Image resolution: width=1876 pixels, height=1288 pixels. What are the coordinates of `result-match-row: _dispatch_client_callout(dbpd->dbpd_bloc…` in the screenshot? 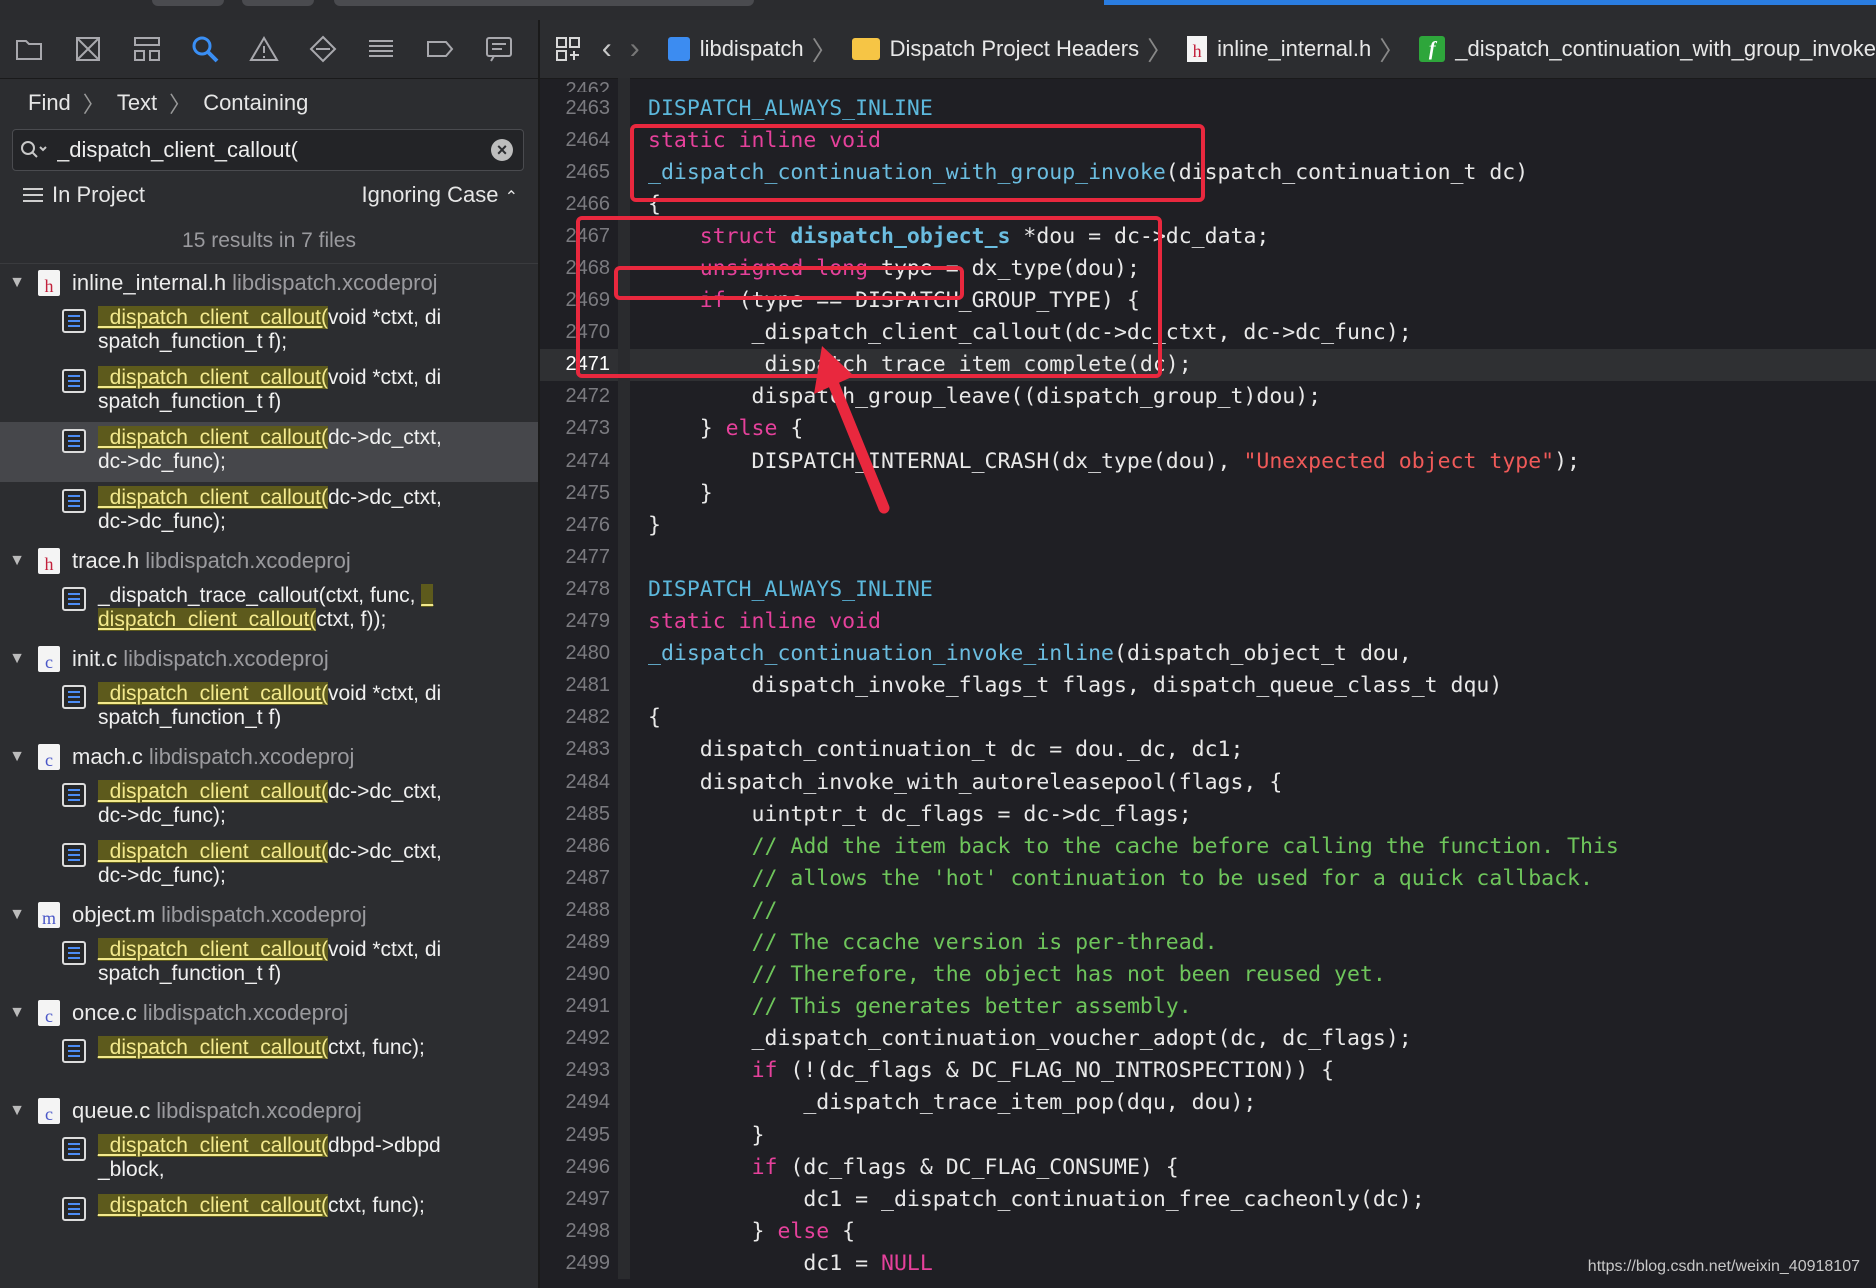 It's located at (269, 1160).